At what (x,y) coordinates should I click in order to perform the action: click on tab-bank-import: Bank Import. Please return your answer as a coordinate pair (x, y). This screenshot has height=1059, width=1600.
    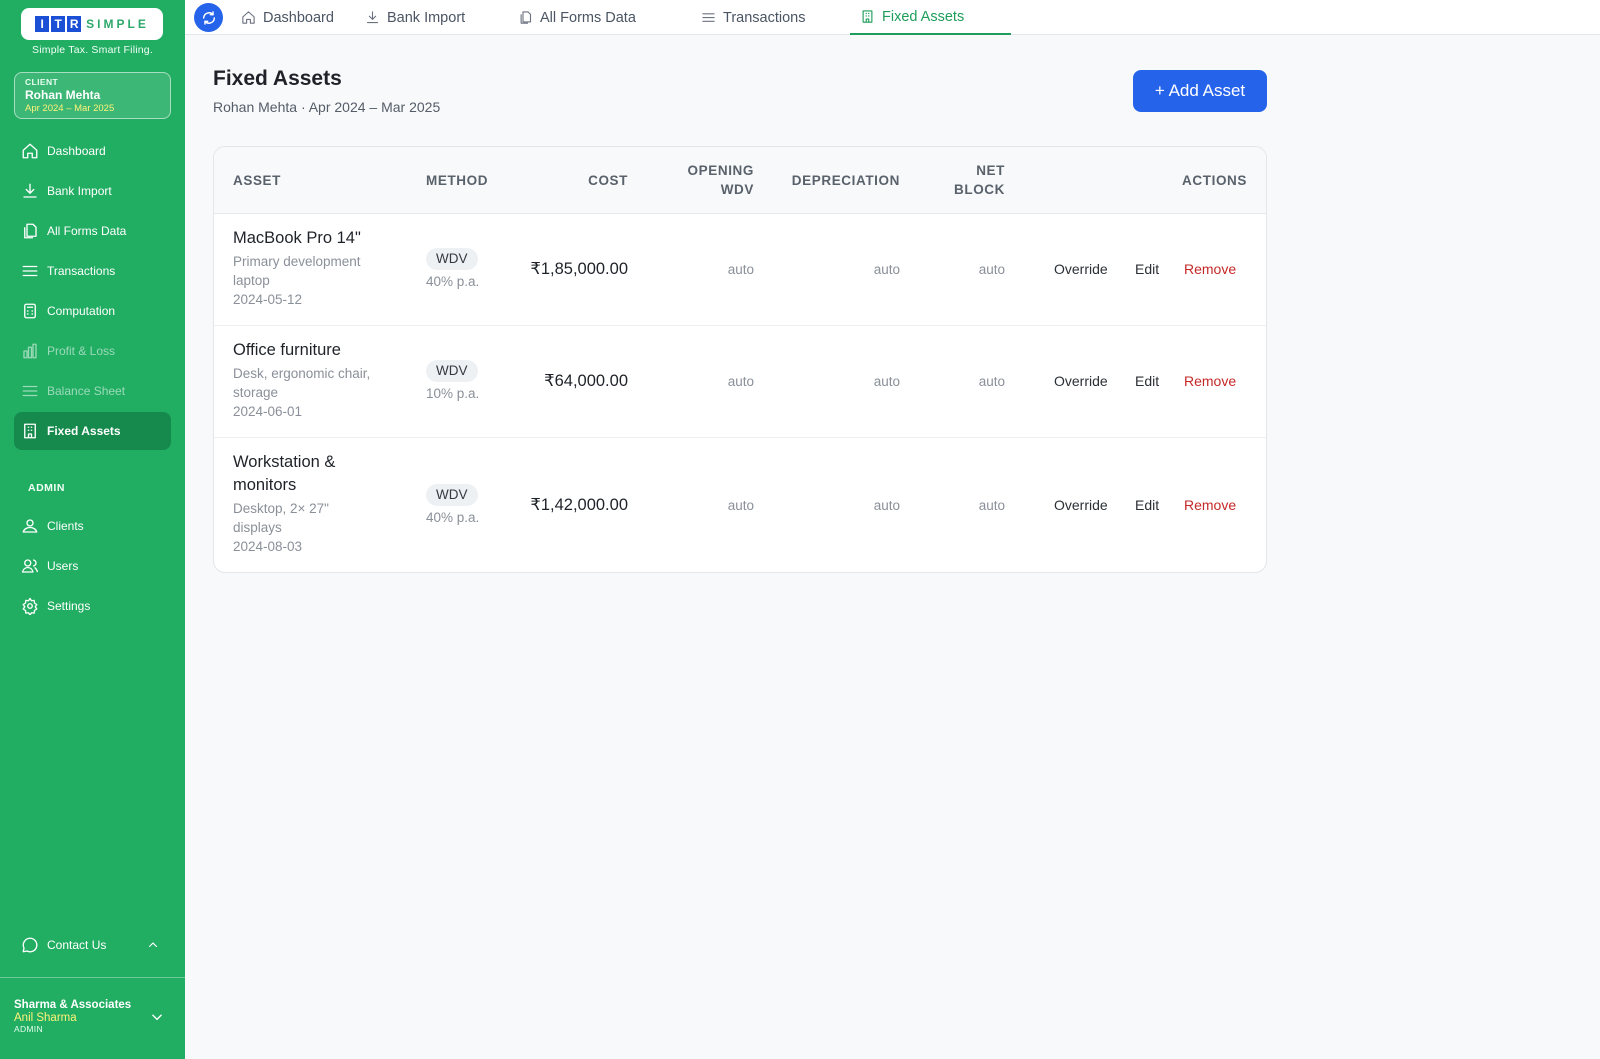
    Looking at the image, I should click on (415, 17).